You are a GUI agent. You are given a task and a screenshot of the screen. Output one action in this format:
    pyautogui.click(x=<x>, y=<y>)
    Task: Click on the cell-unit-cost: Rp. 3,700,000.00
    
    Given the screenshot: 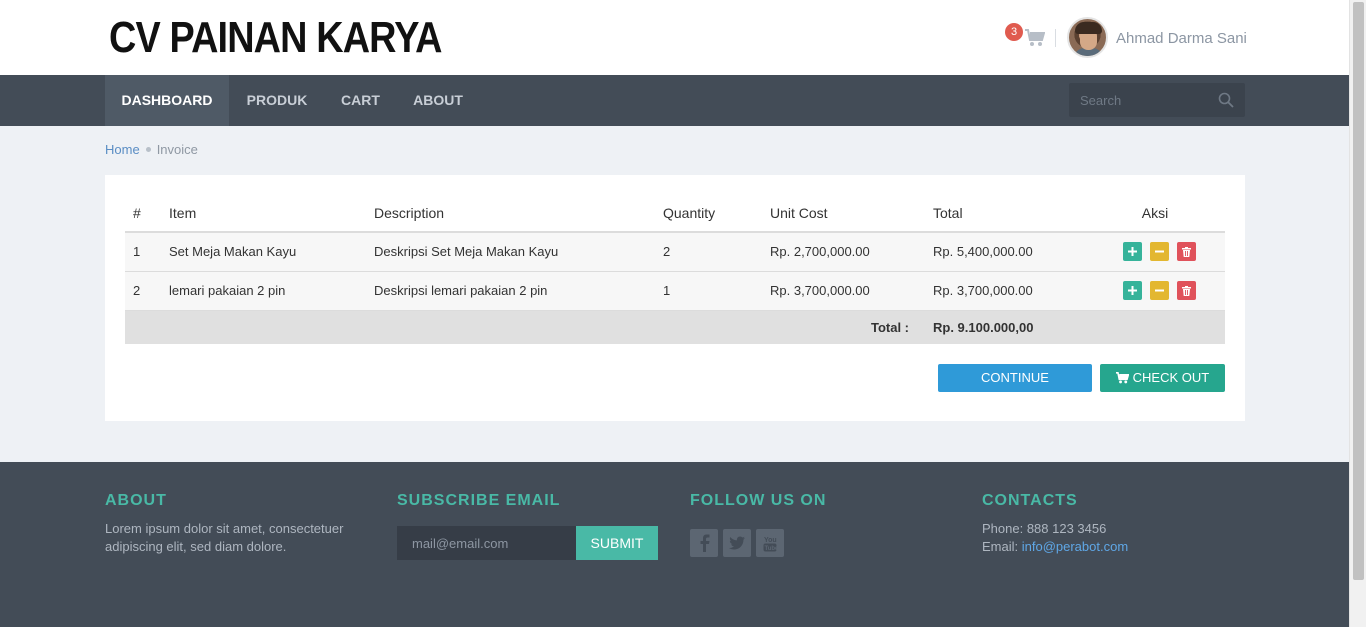 What is the action you would take?
    pyautogui.click(x=843, y=291)
    